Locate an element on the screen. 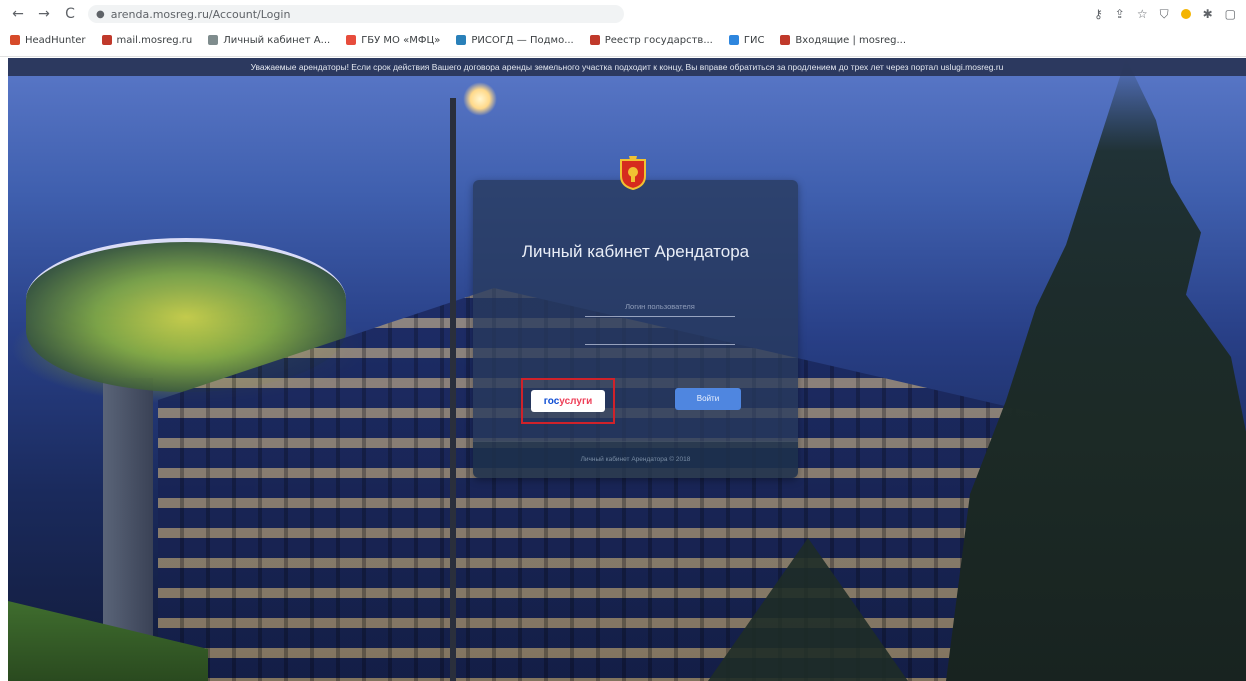  login-button: Войти is located at coordinates (708, 399).